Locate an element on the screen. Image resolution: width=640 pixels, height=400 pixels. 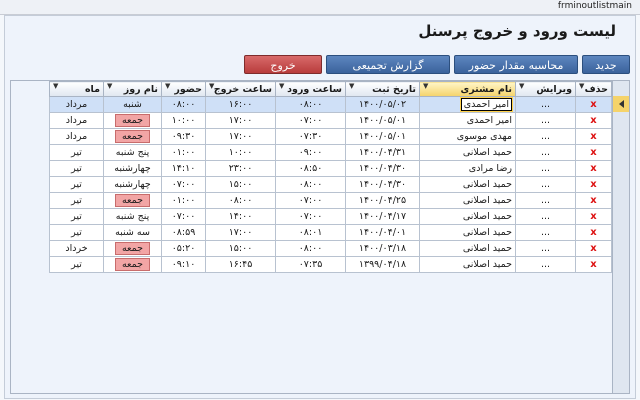
presence-cell-text: ۰۱:۰۰ is located at coordinates (183, 200).